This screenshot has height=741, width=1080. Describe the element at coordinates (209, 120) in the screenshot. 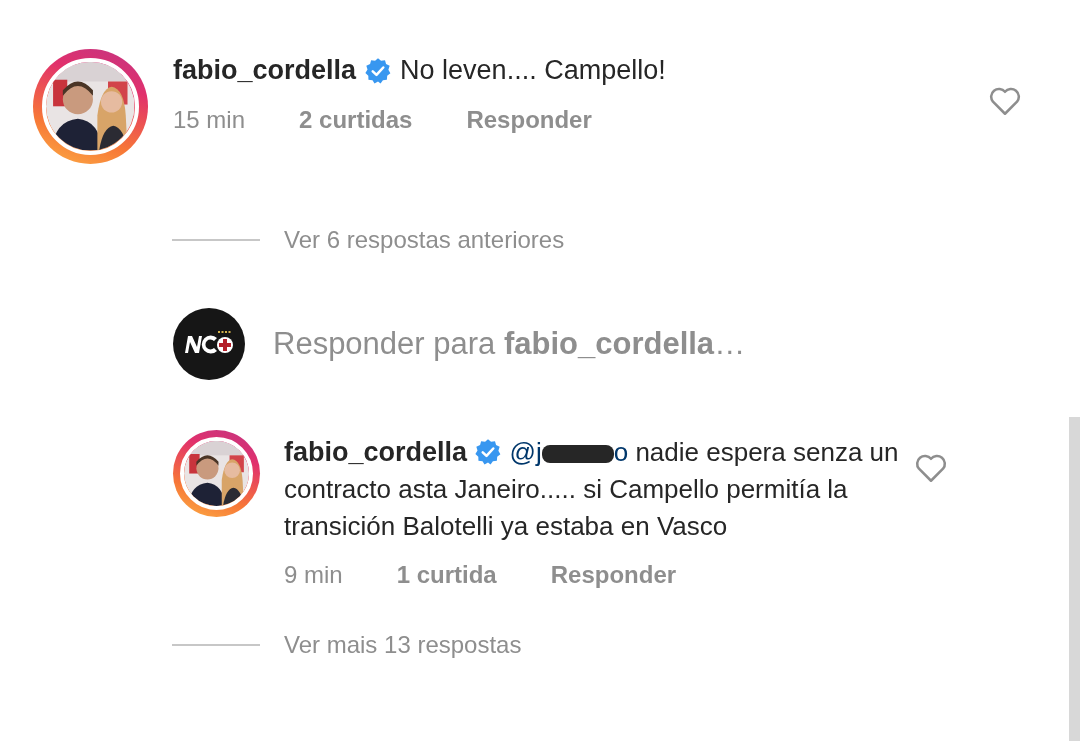

I see `comment-time: 15 min` at that location.